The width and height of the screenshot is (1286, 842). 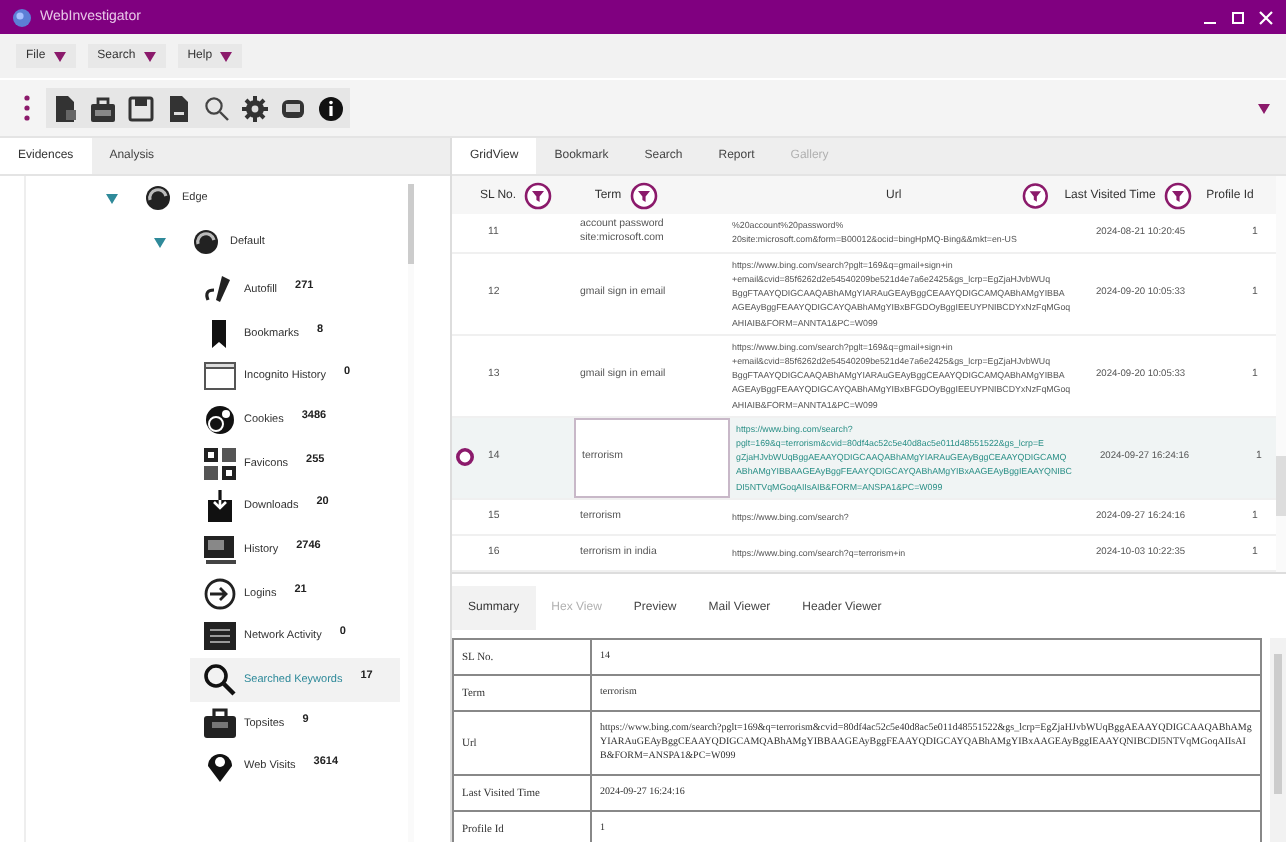 What do you see at coordinates (220, 506) in the screenshot?
I see `download-icon` at bounding box center [220, 506].